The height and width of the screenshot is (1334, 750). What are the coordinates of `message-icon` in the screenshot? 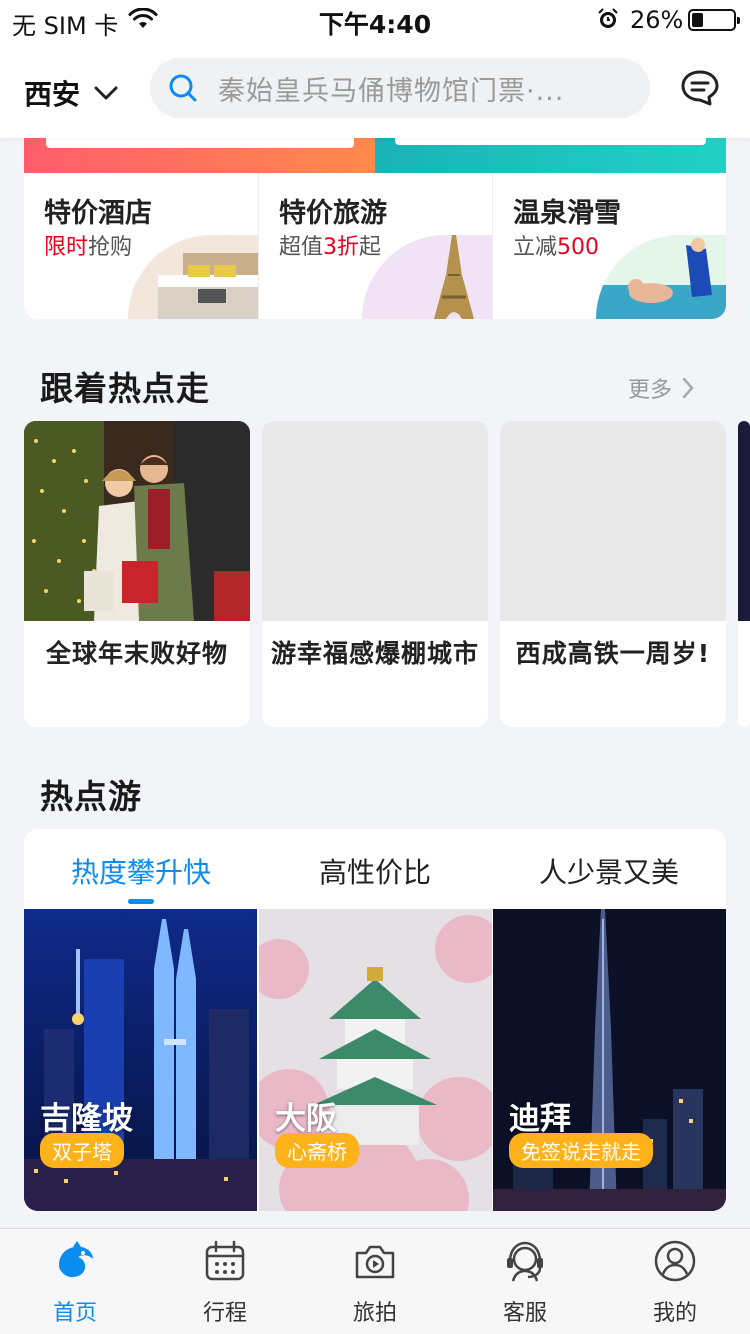 It's located at (700, 90).